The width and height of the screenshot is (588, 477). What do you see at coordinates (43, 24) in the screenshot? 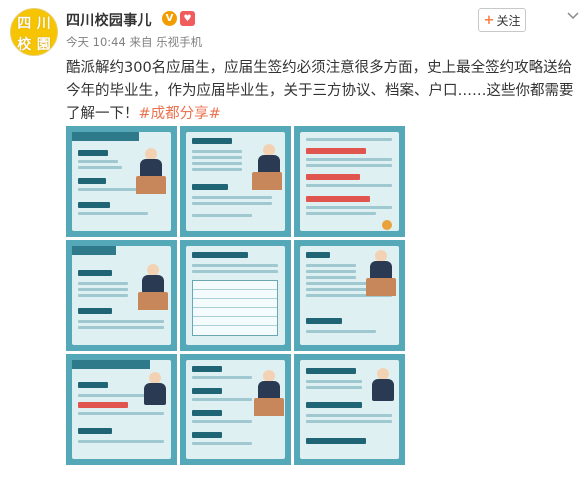
I see `avatar-char: 川` at bounding box center [43, 24].